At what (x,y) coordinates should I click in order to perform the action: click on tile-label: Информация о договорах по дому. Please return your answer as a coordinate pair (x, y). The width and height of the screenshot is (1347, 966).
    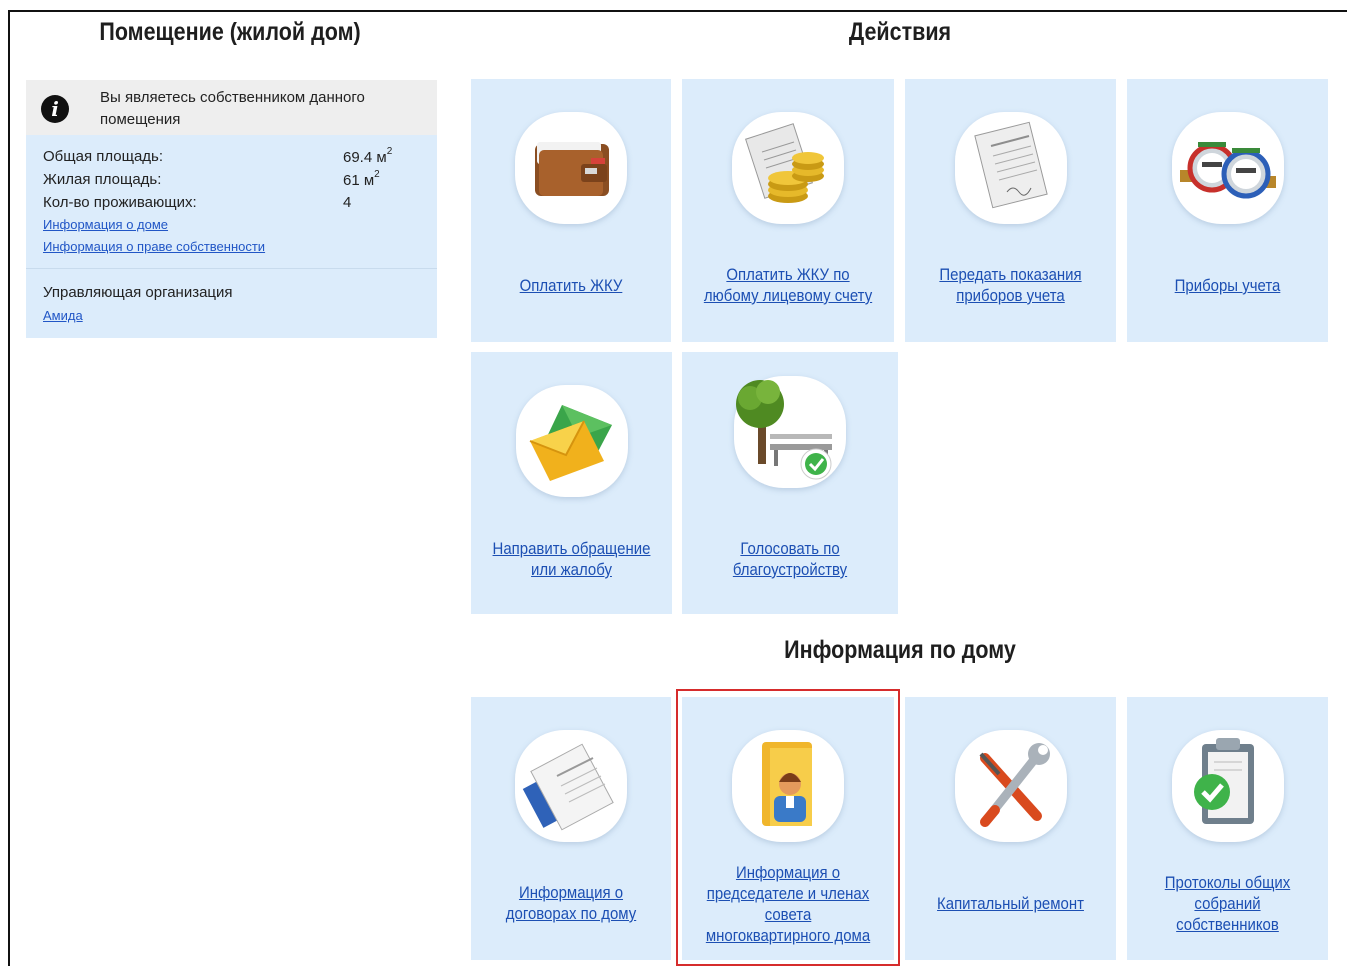
    Looking at the image, I should click on (571, 903).